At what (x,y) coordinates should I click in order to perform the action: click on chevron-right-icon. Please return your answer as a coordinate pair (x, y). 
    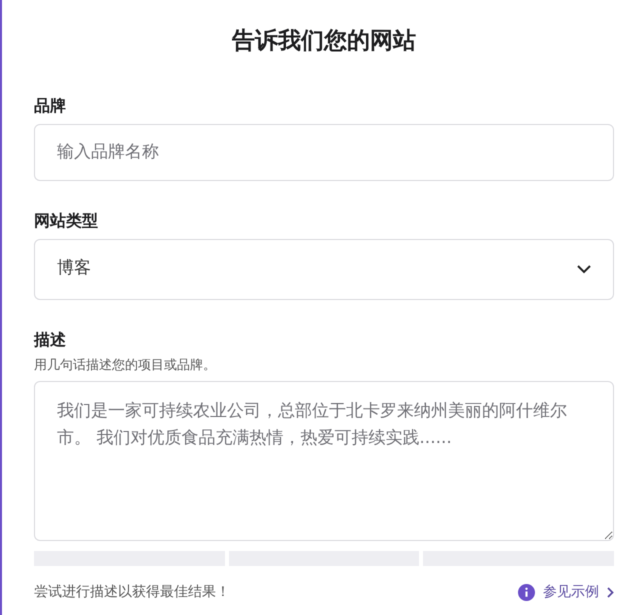
    Looking at the image, I should click on (610, 592).